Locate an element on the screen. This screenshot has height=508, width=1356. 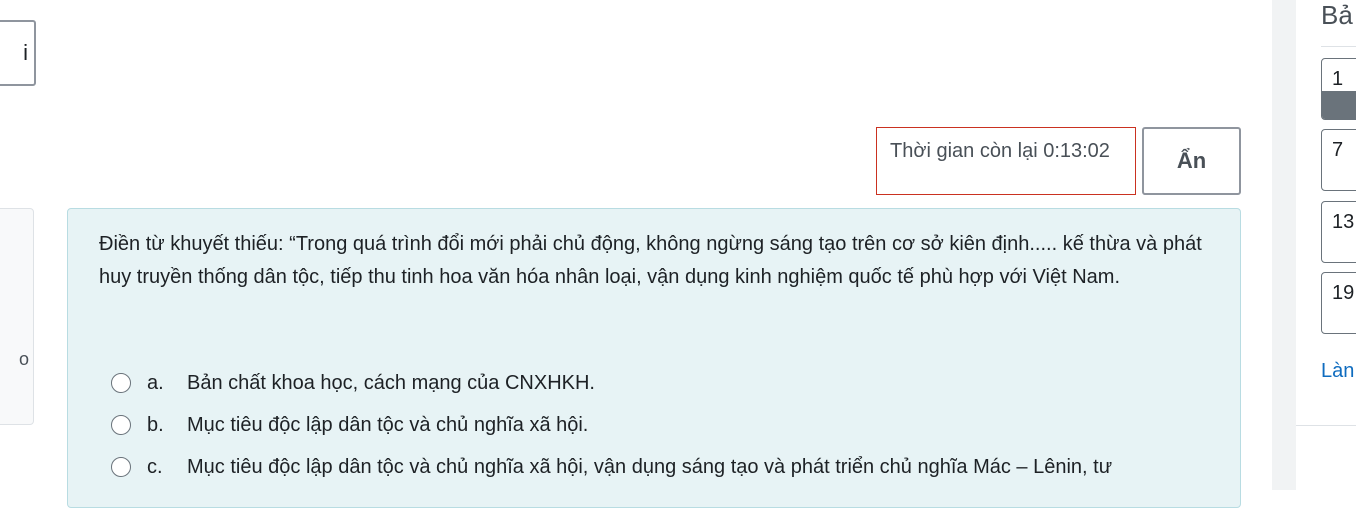
question-number: 13 is located at coordinates (1343, 222).